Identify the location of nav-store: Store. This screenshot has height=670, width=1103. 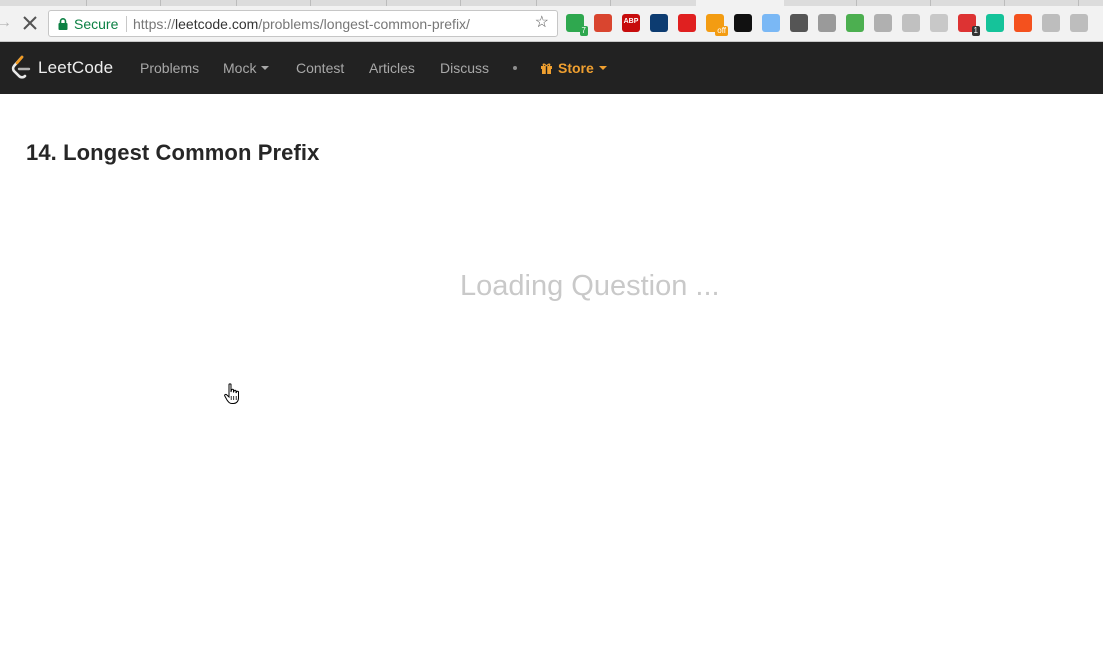
(574, 68).